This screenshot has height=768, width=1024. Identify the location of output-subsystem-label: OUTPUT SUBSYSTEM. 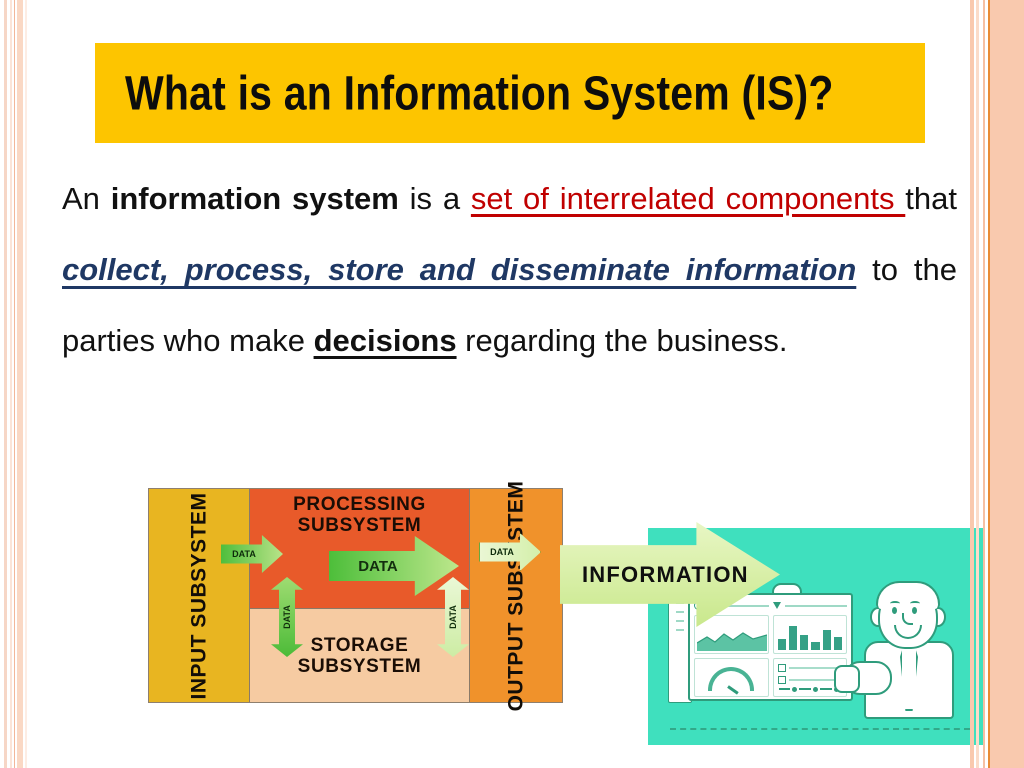
(516, 595).